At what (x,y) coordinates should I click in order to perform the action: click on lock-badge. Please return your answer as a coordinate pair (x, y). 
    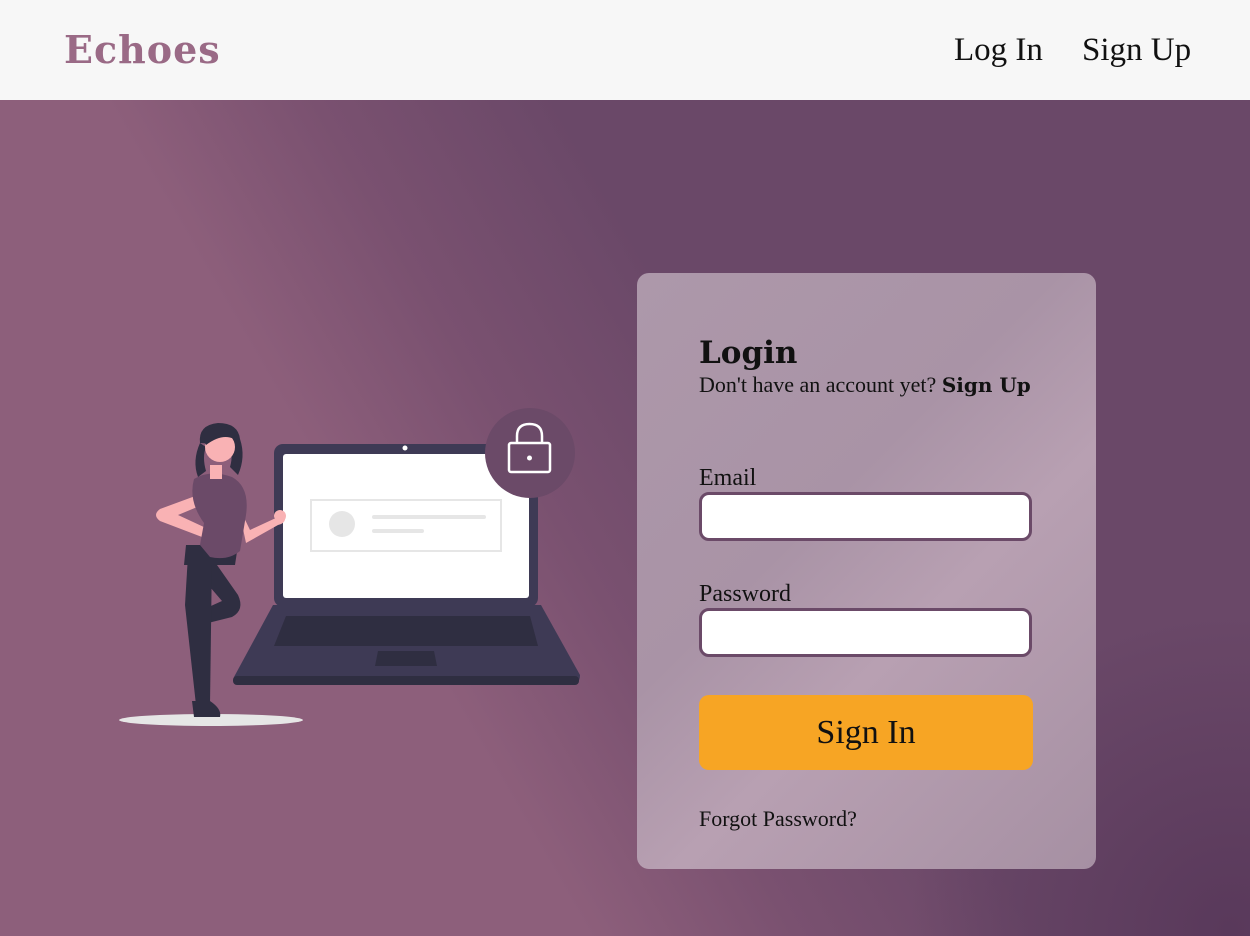
    Looking at the image, I should click on (530, 453).